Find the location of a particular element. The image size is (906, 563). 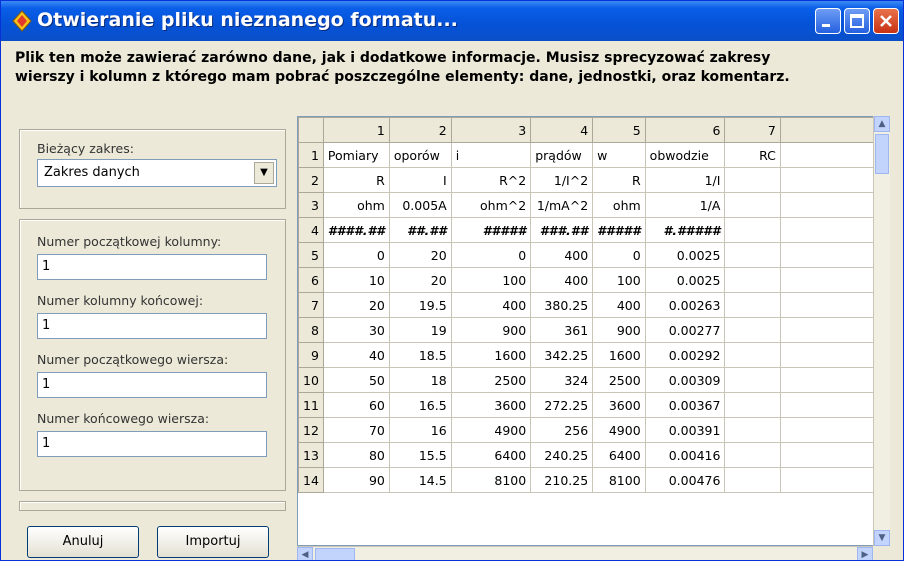

grid-cell: 4900 is located at coordinates (491, 430).